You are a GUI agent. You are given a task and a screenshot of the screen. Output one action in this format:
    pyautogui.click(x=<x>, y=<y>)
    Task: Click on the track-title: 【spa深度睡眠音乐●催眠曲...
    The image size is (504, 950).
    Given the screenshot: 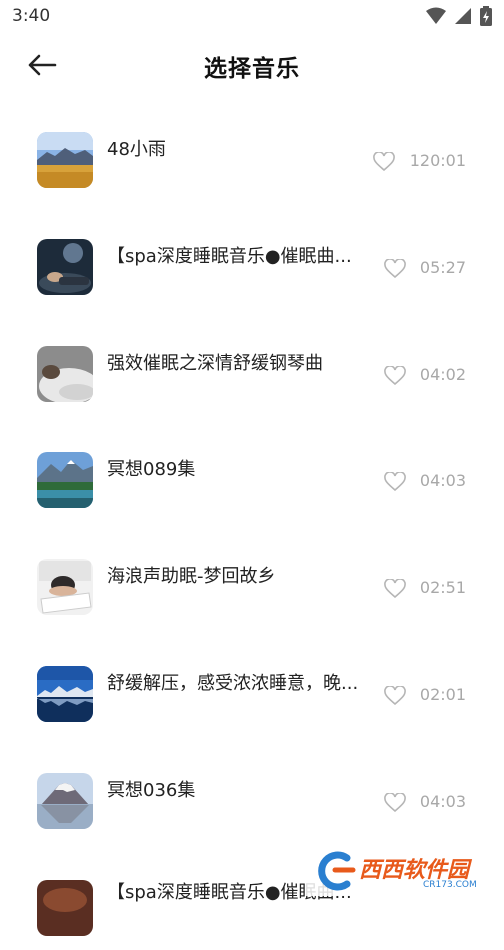 What is the action you would take?
    pyautogui.click(x=229, y=256)
    